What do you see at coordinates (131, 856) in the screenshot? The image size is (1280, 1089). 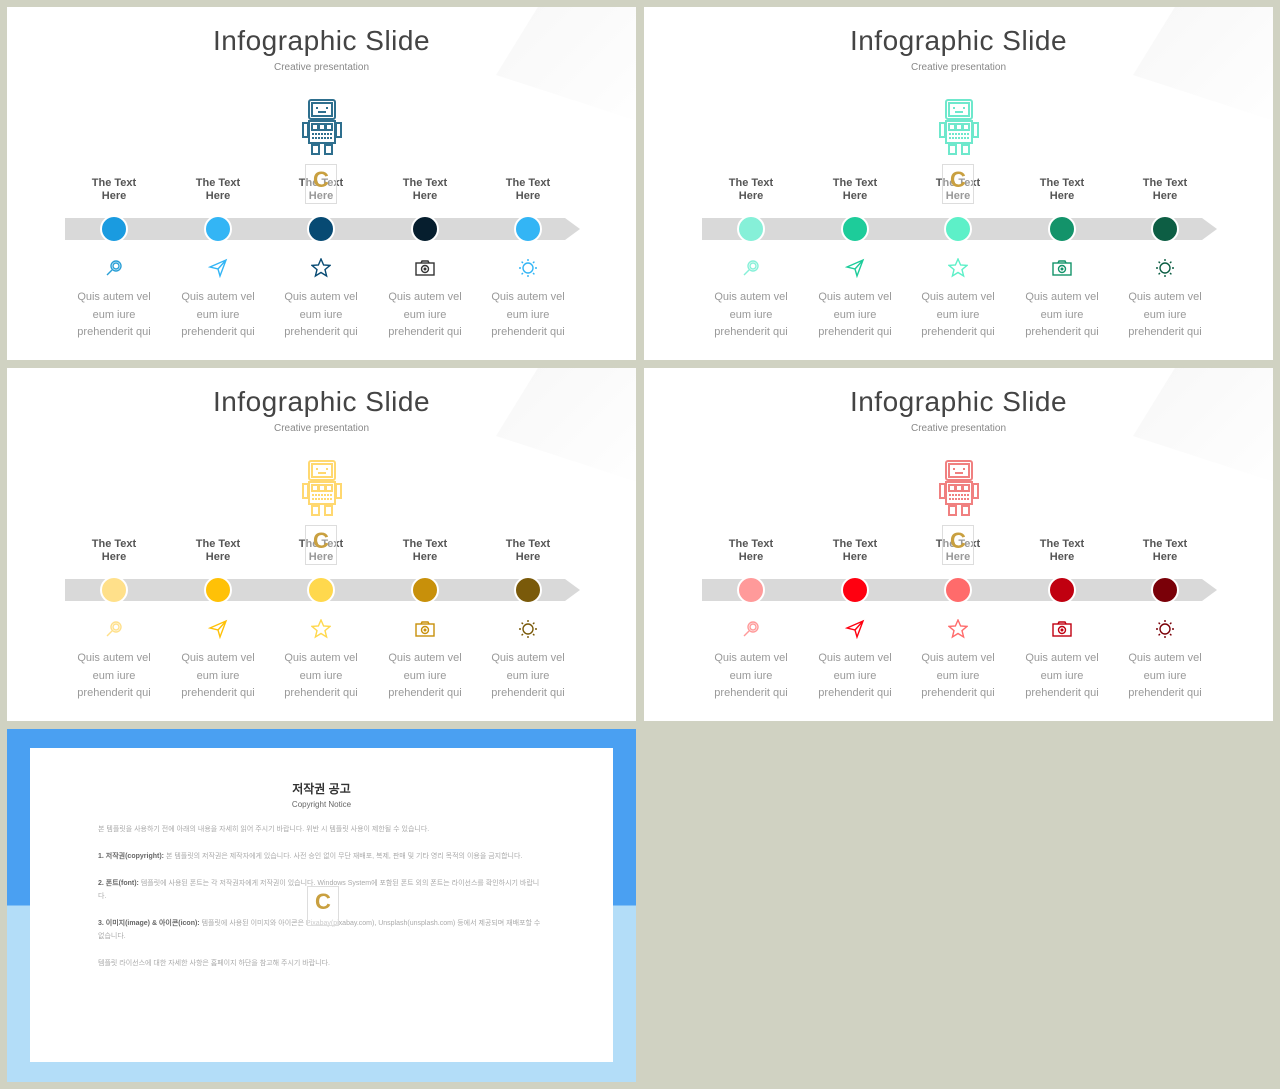 I see `paragraph-heading: 1. 저작권(copyright):` at bounding box center [131, 856].